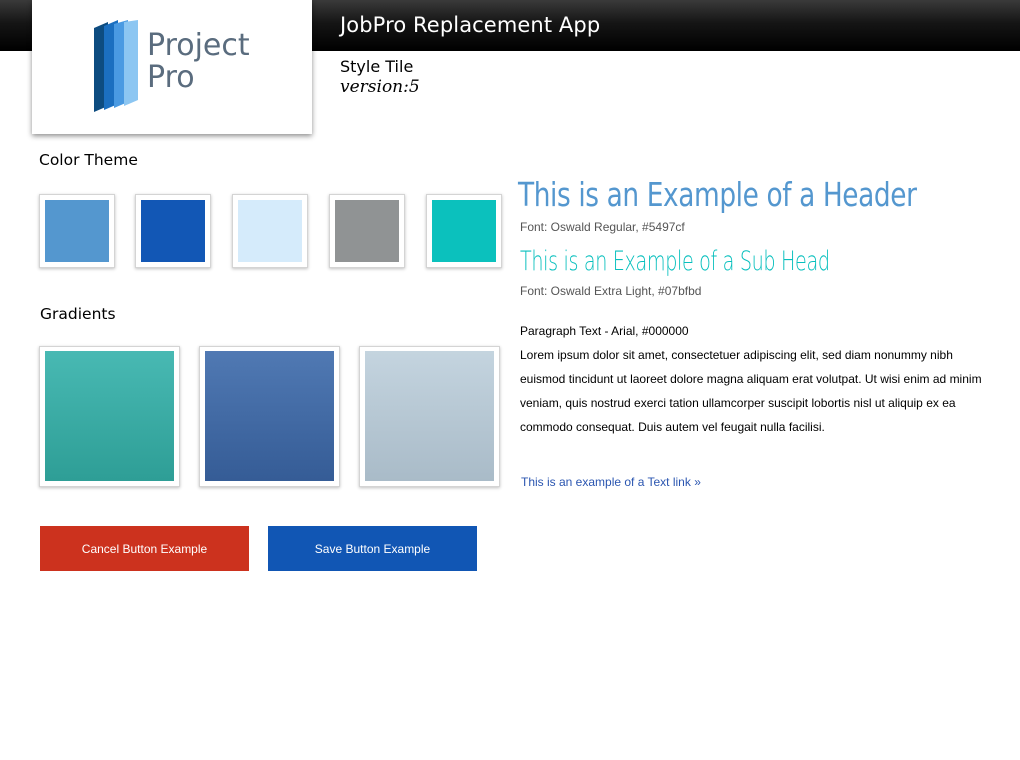 The width and height of the screenshot is (1020, 760). Describe the element at coordinates (198, 45) in the screenshot. I see `logo-line-1: Project` at that location.